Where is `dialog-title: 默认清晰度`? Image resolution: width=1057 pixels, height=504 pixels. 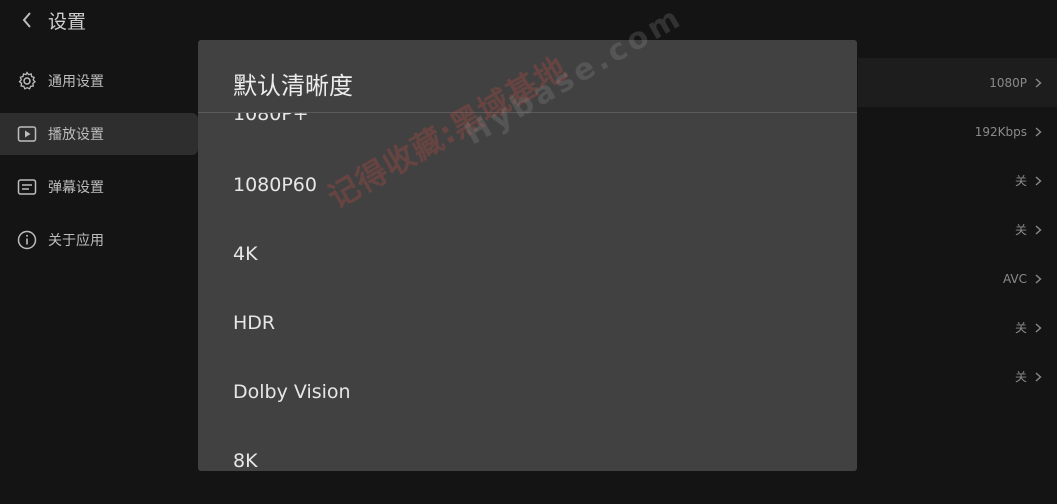 dialog-title: 默认清晰度 is located at coordinates (293, 86).